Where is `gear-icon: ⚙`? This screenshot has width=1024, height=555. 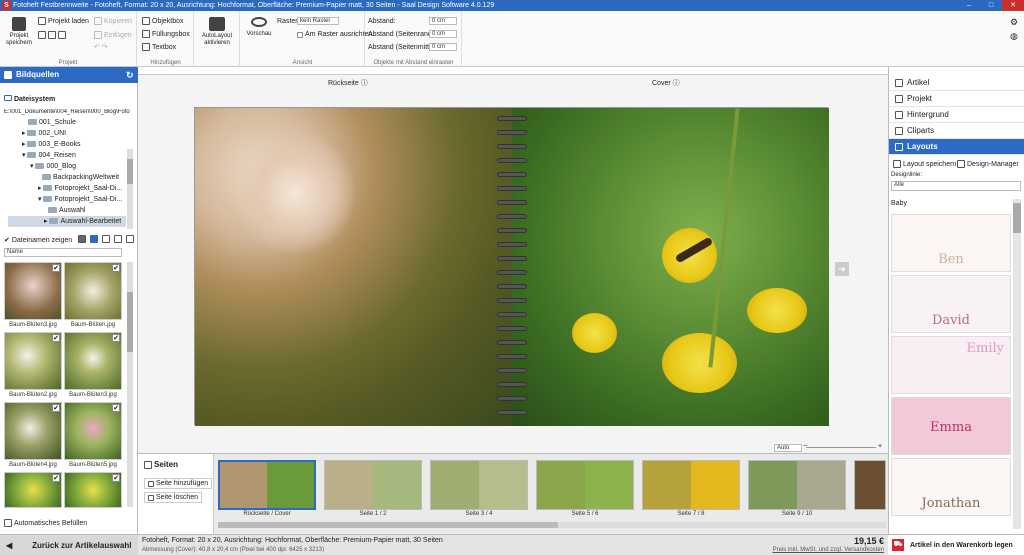 gear-icon: ⚙ is located at coordinates (1014, 22).